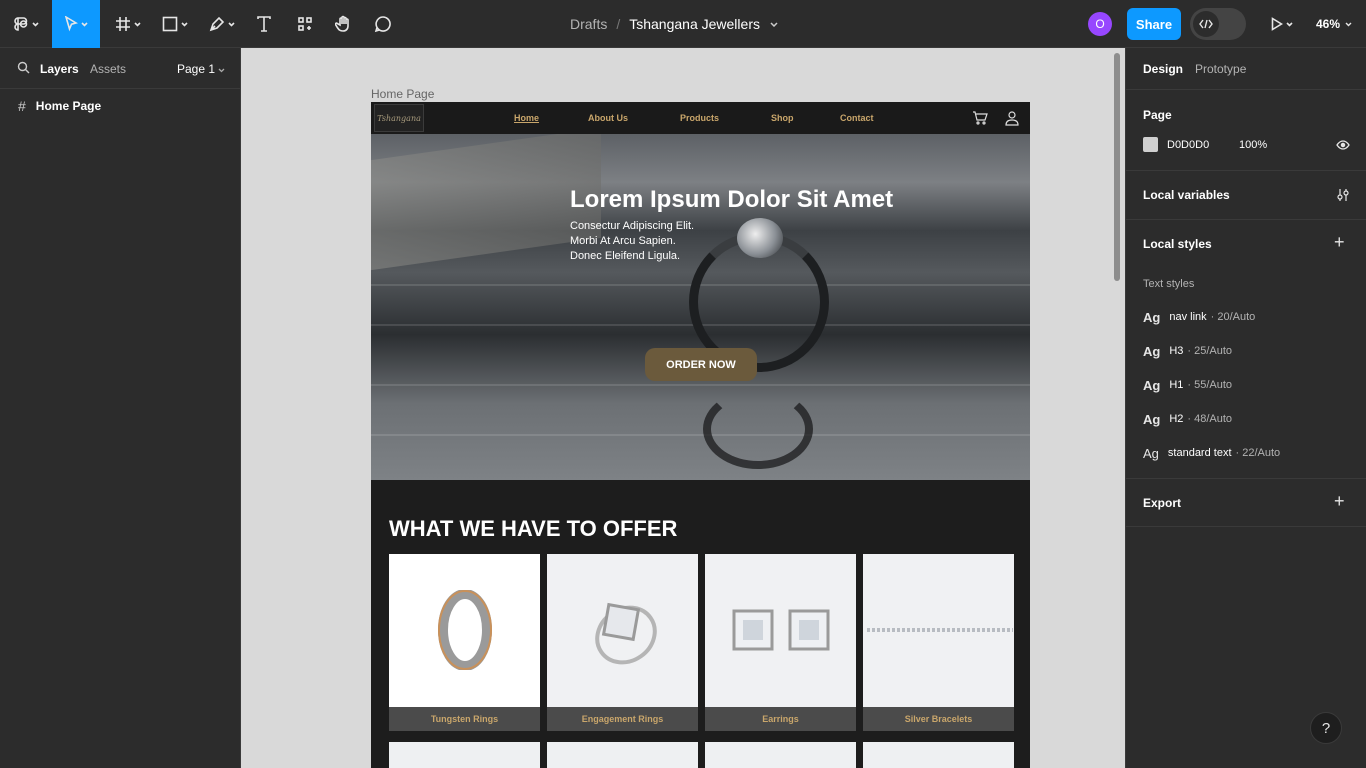  What do you see at coordinates (23, 67) in the screenshot?
I see `search-icon` at bounding box center [23, 67].